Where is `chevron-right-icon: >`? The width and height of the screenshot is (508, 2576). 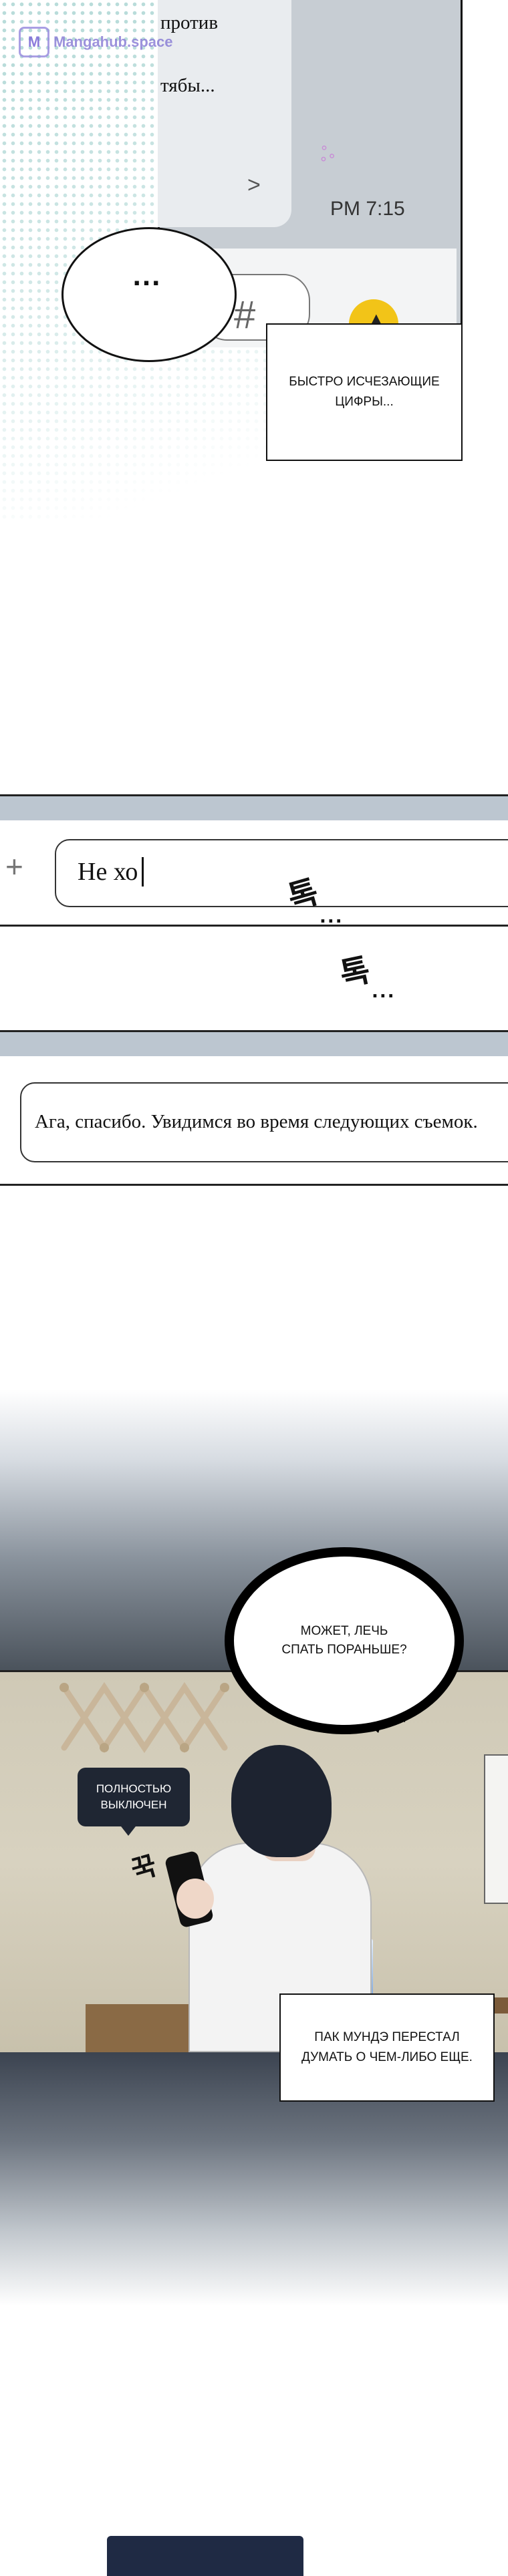 chevron-right-icon: > is located at coordinates (254, 185).